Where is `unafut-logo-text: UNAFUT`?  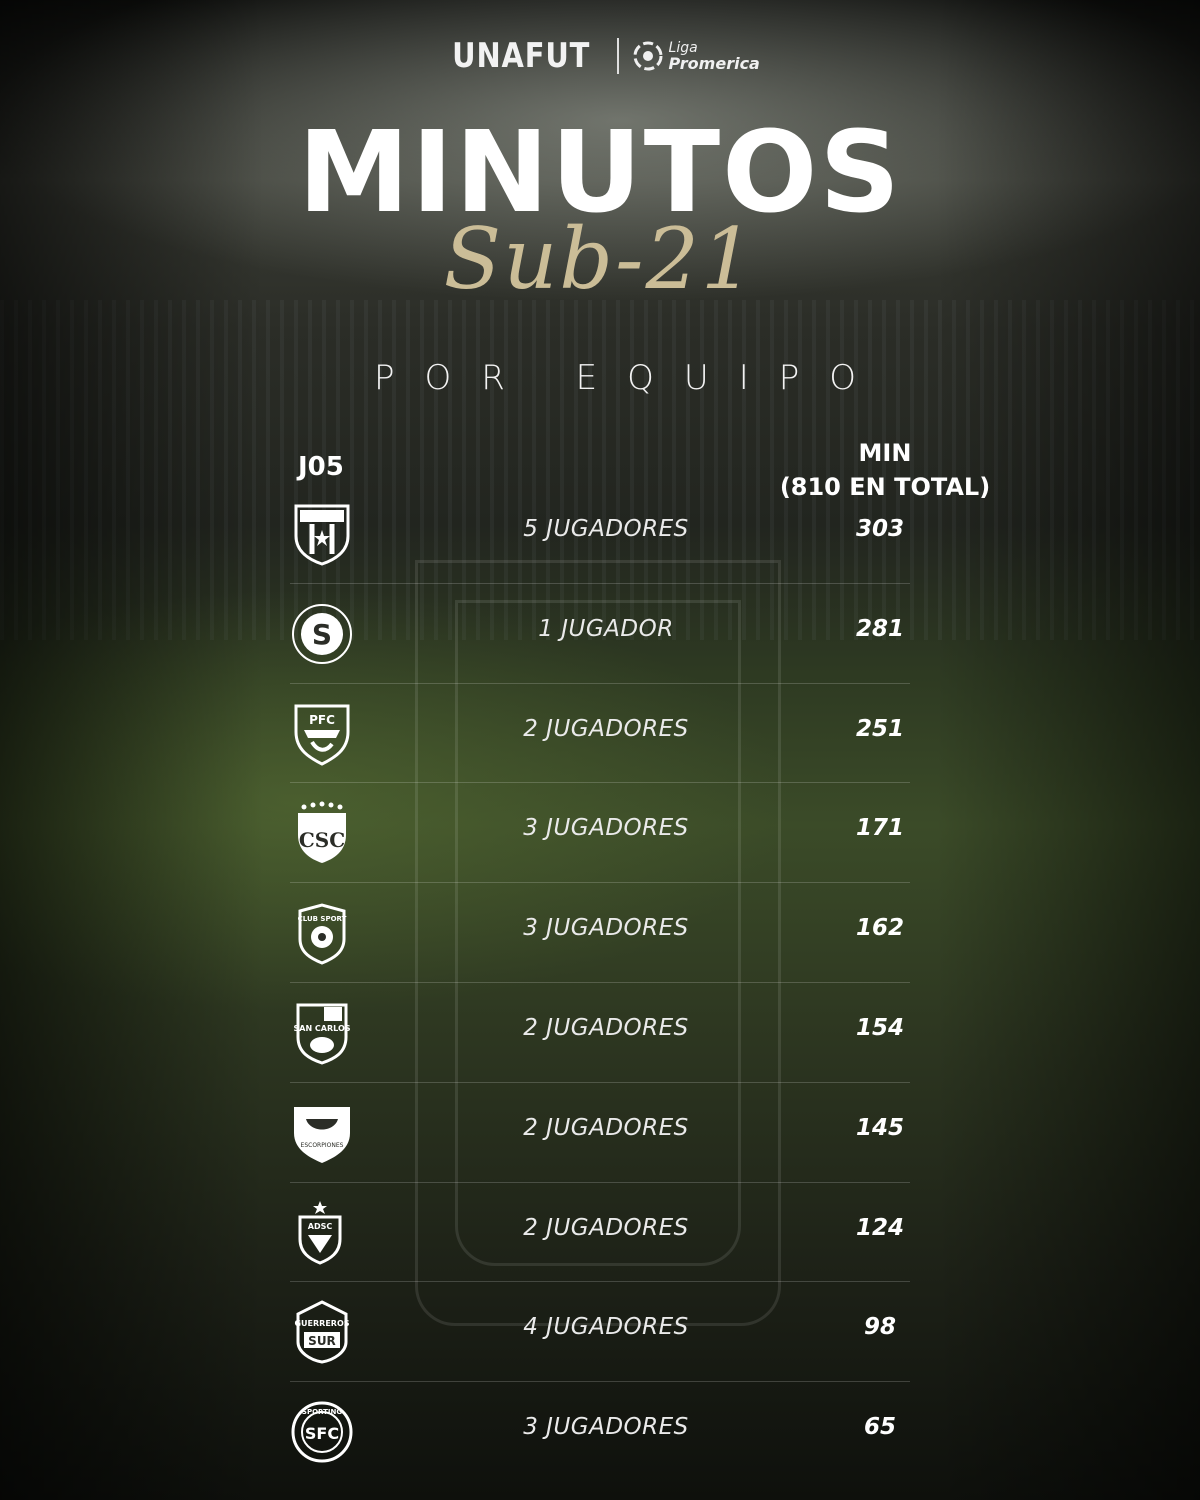 unafut-logo-text: UNAFUT is located at coordinates (521, 56).